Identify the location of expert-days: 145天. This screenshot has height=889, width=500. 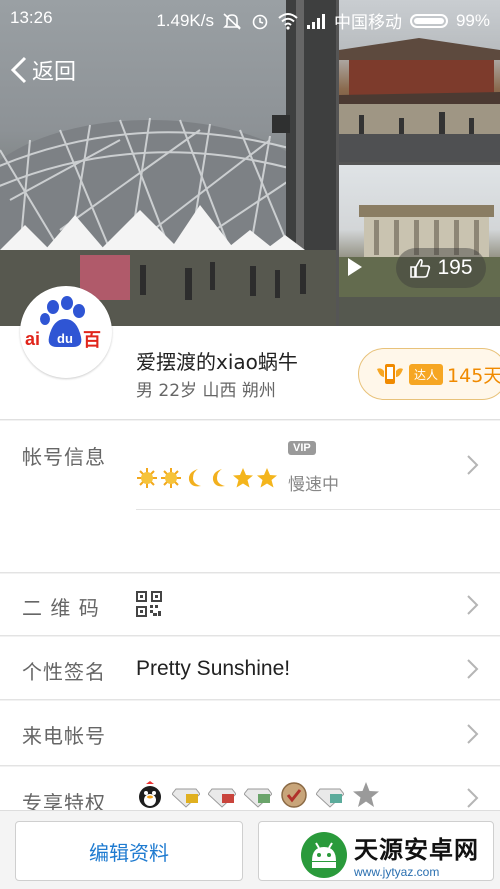
(473, 375).